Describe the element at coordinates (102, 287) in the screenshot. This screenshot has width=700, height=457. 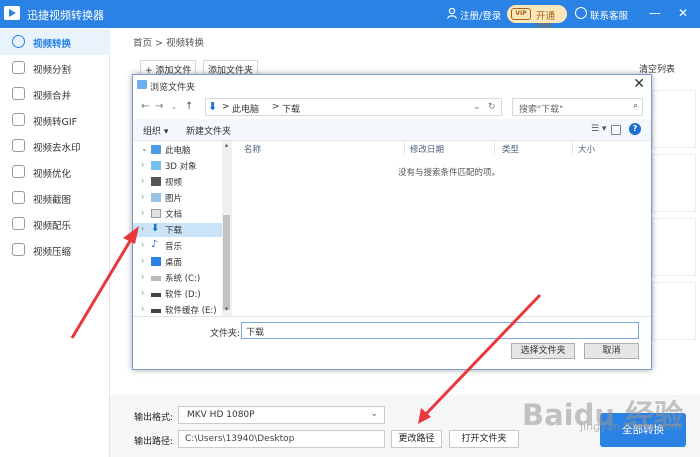
I see `annotation-arrow` at that location.